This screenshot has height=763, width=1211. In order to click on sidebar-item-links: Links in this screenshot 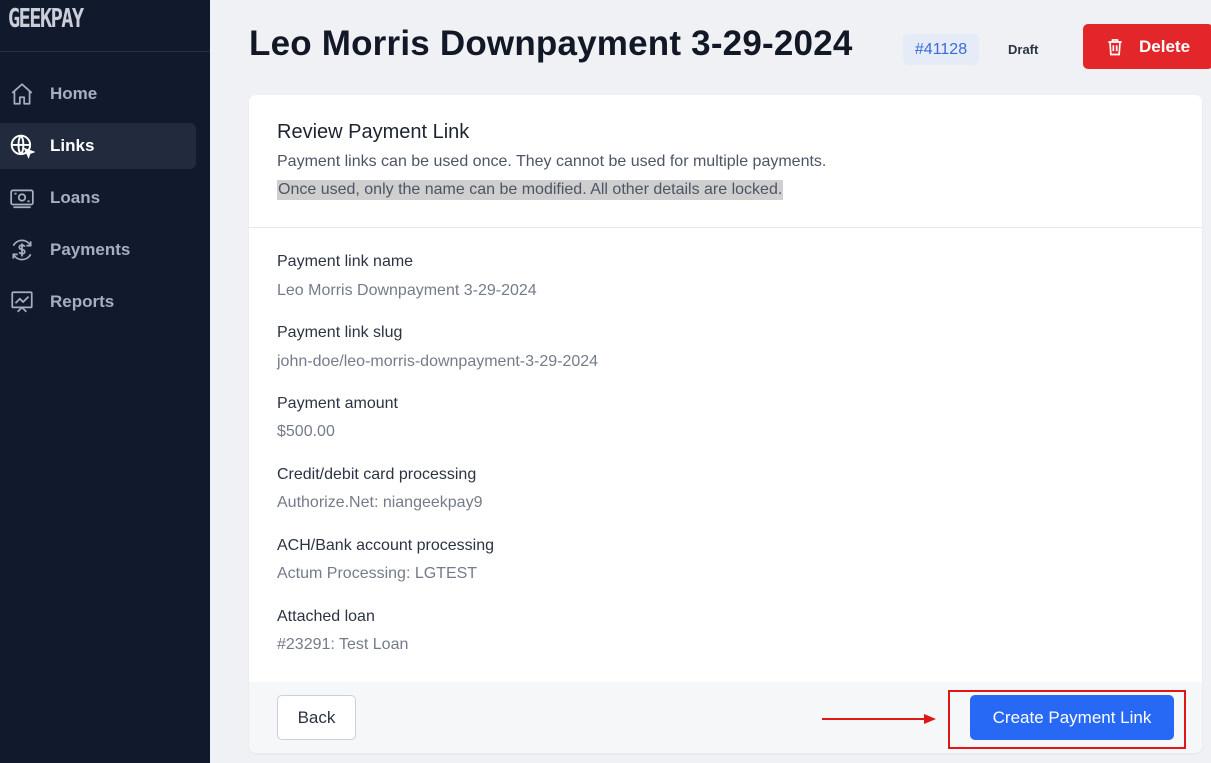, I will do `click(98, 146)`.